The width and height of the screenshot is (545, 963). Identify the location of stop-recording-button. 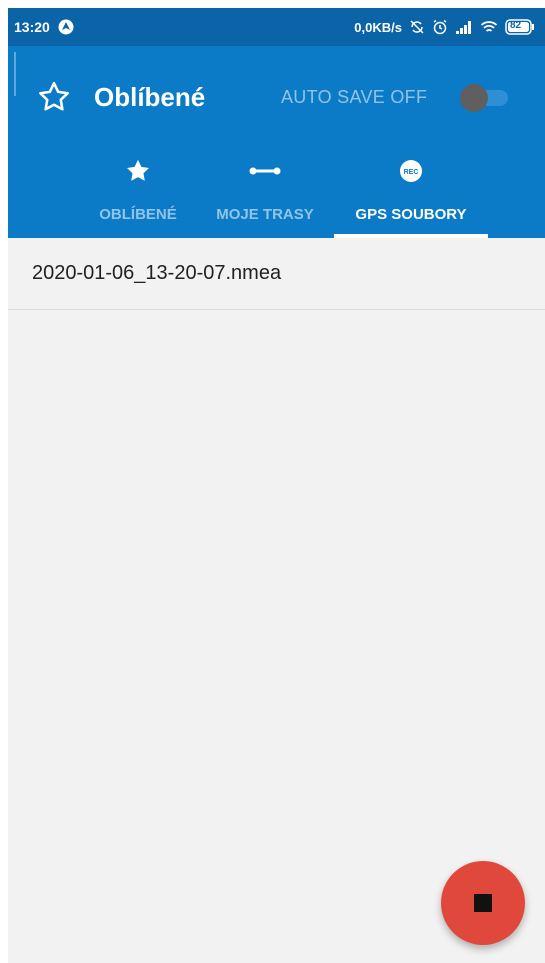
(483, 903).